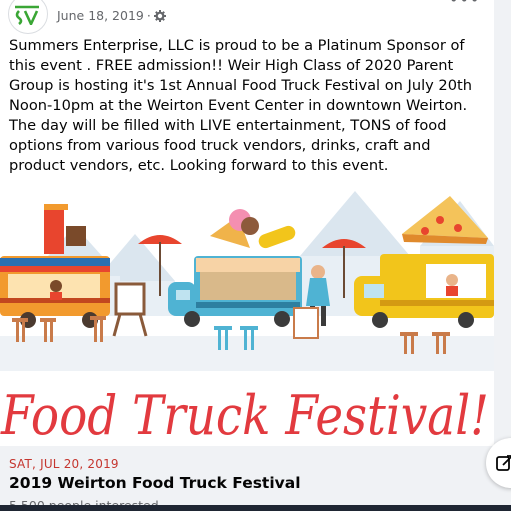  What do you see at coordinates (253, 229) in the screenshot?
I see `ice-cream-sign` at bounding box center [253, 229].